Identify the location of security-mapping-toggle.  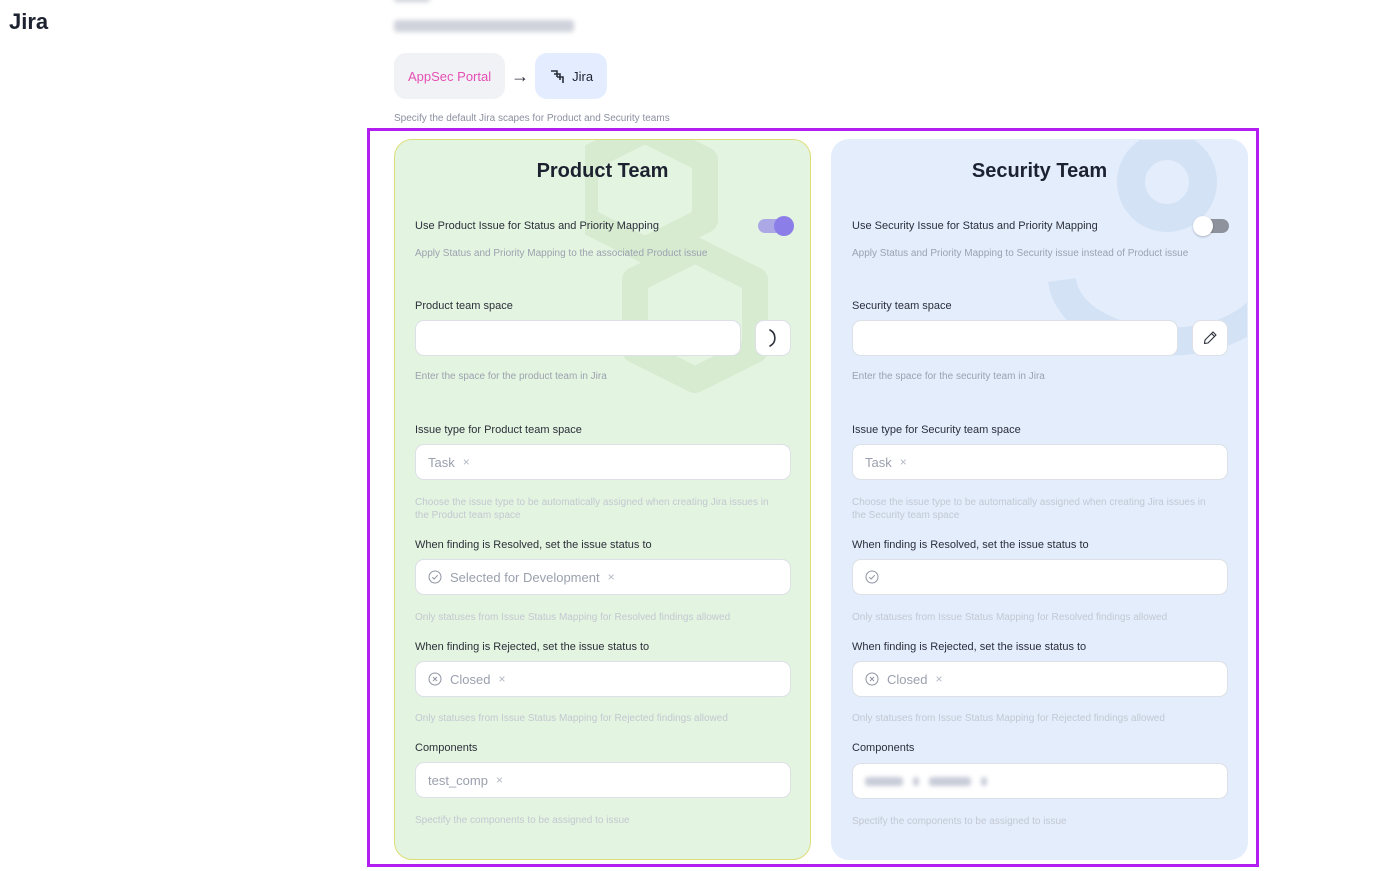
(1211, 226).